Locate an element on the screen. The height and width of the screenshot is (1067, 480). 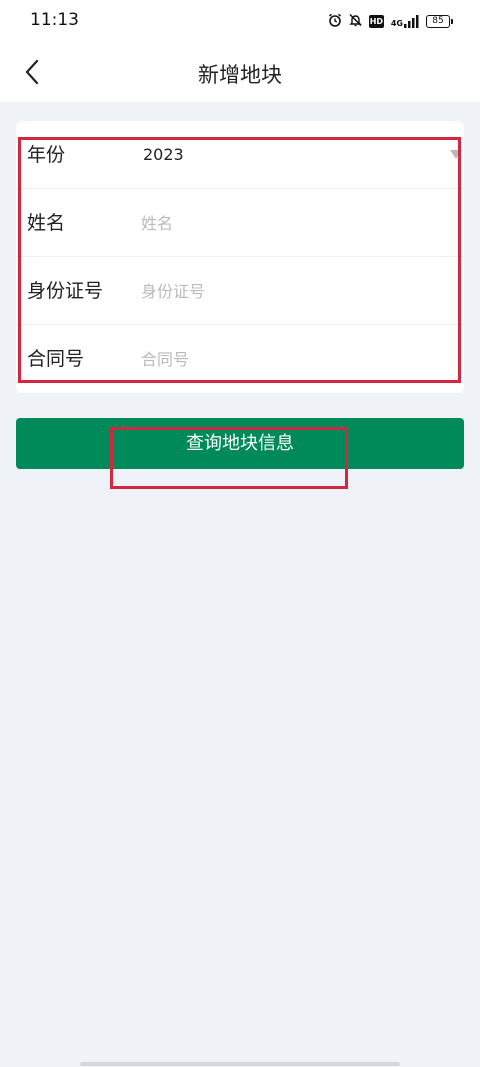
status-bar: 11:13 HD 4G 85 is located at coordinates (240, 21).